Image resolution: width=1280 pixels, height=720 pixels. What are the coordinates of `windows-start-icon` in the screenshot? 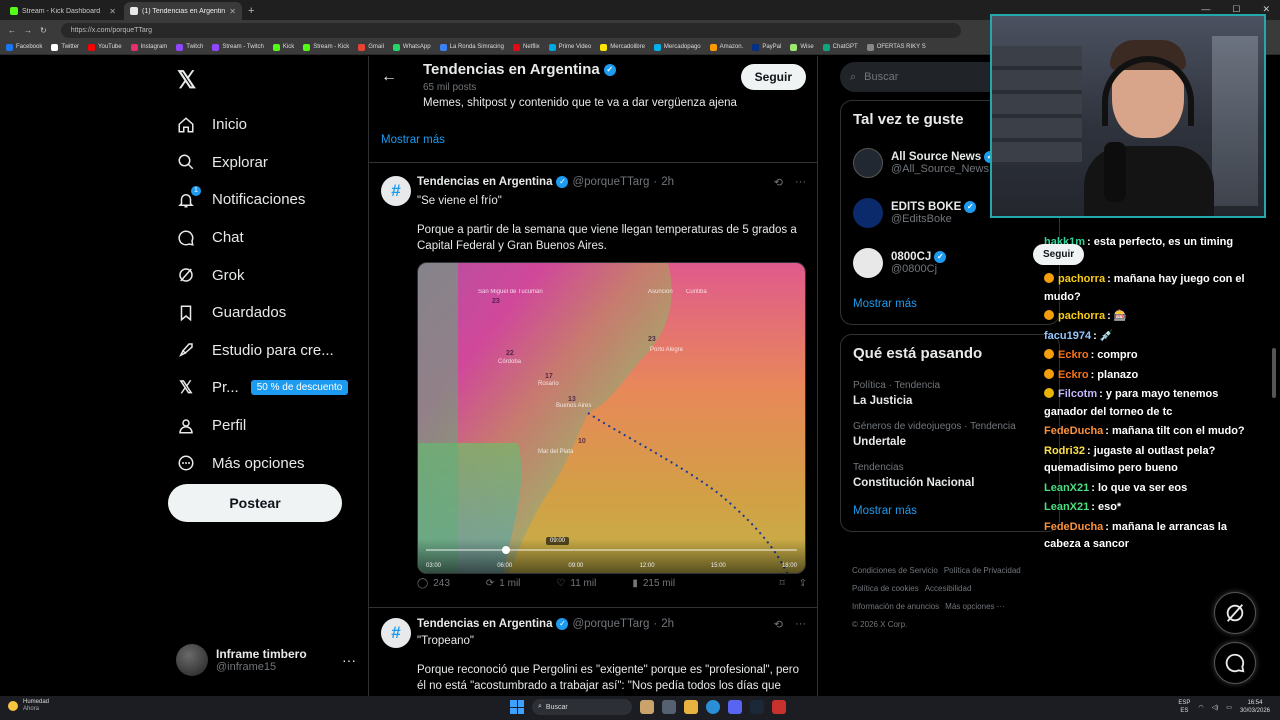 It's located at (517, 707).